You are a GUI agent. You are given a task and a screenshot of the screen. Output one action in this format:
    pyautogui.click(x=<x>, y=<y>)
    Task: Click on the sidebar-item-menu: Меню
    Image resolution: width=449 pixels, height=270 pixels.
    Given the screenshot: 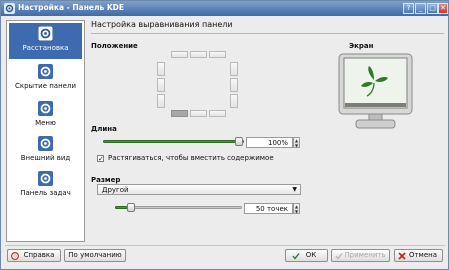 What is the action you would take?
    pyautogui.click(x=45, y=116)
    